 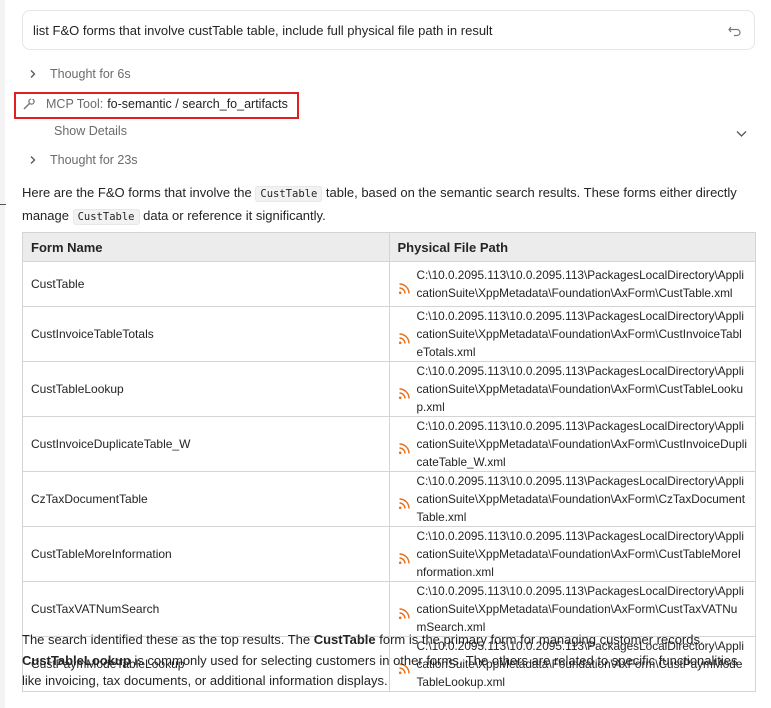 What do you see at coordinates (206, 247) in the screenshot?
I see `header-form-name: Form Name` at bounding box center [206, 247].